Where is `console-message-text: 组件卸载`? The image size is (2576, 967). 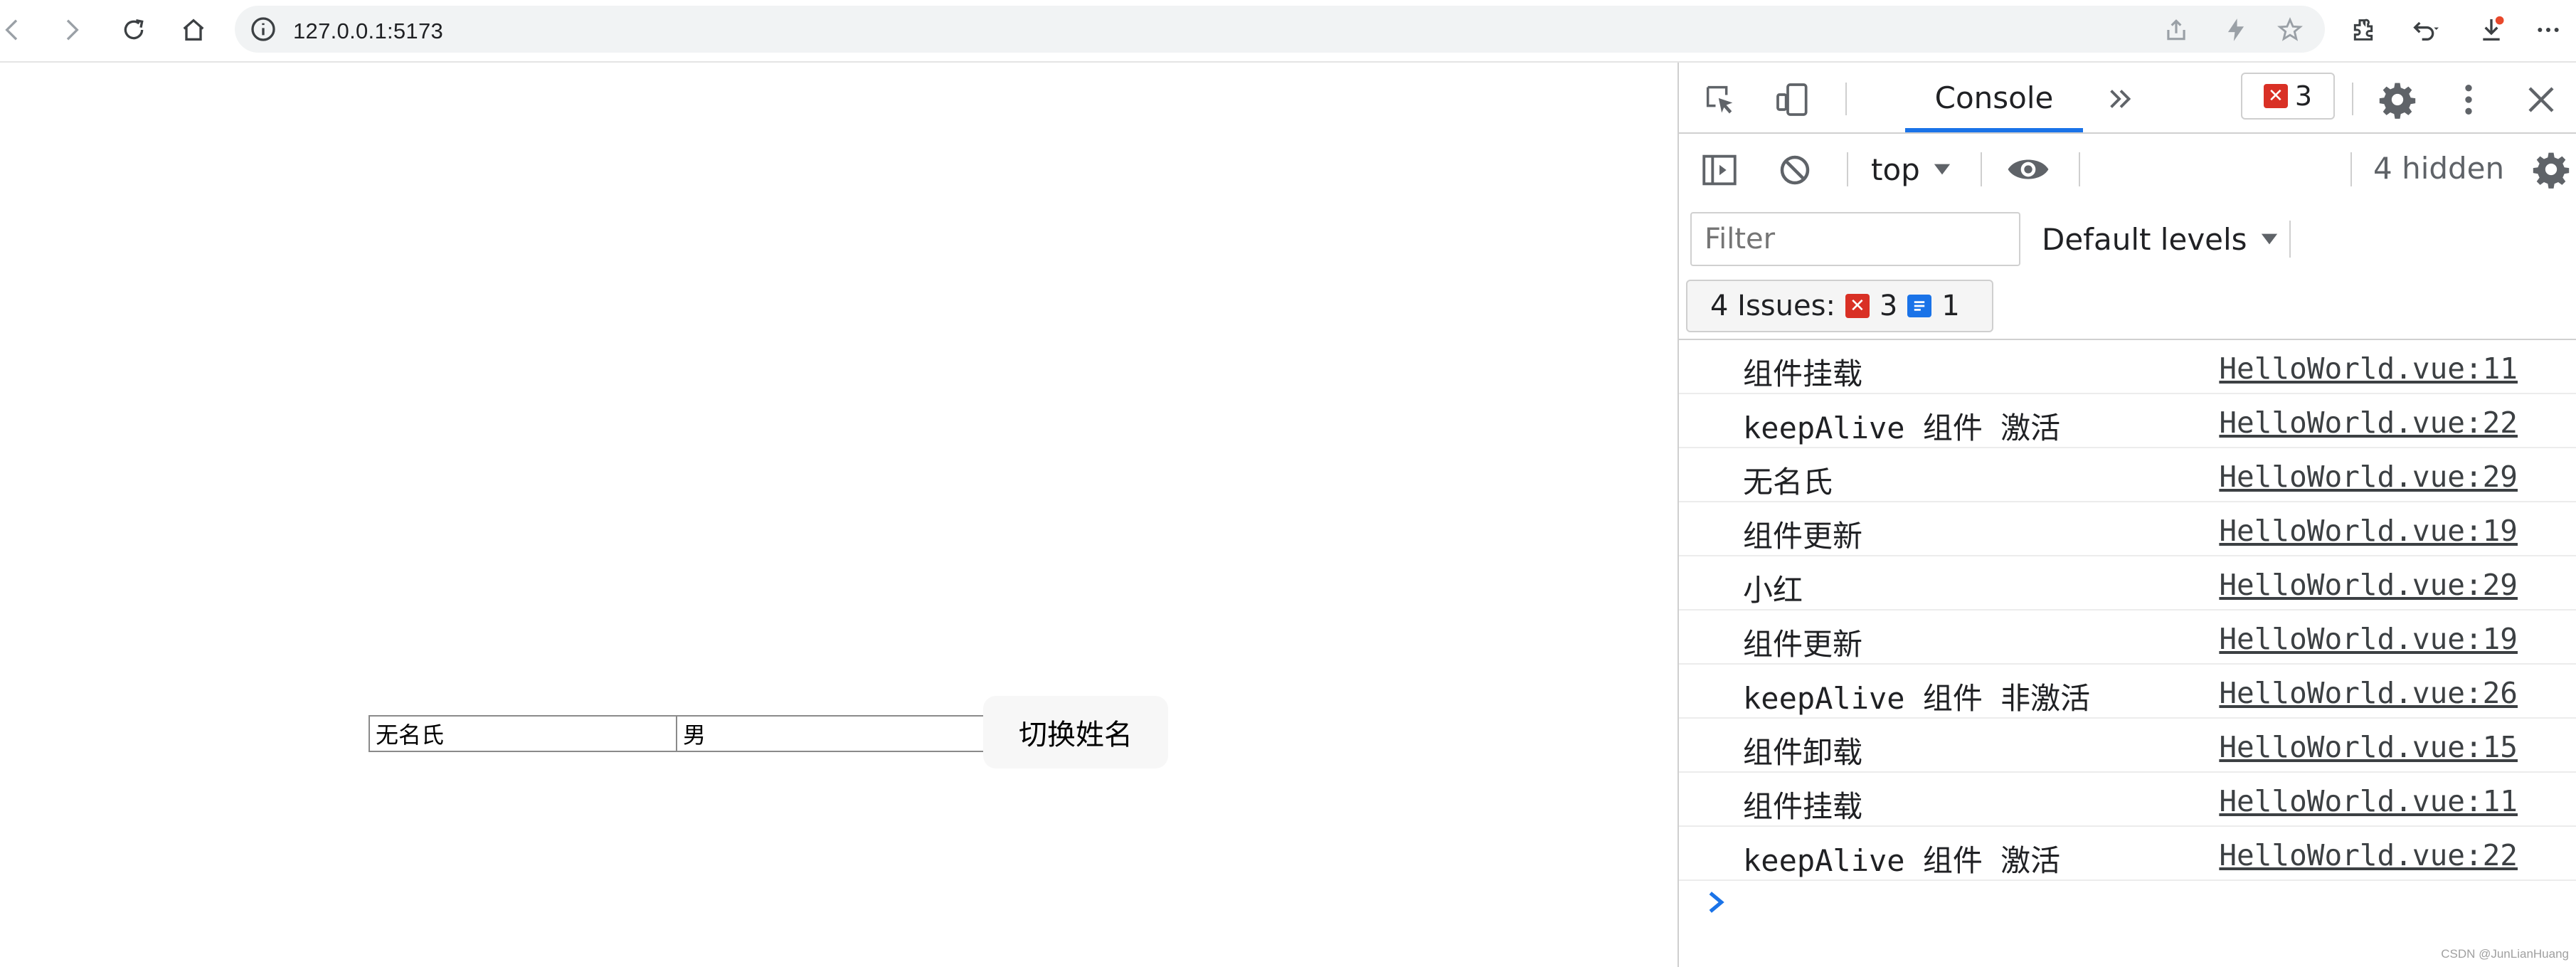
console-message-text: 组件卸载 is located at coordinates (1803, 753).